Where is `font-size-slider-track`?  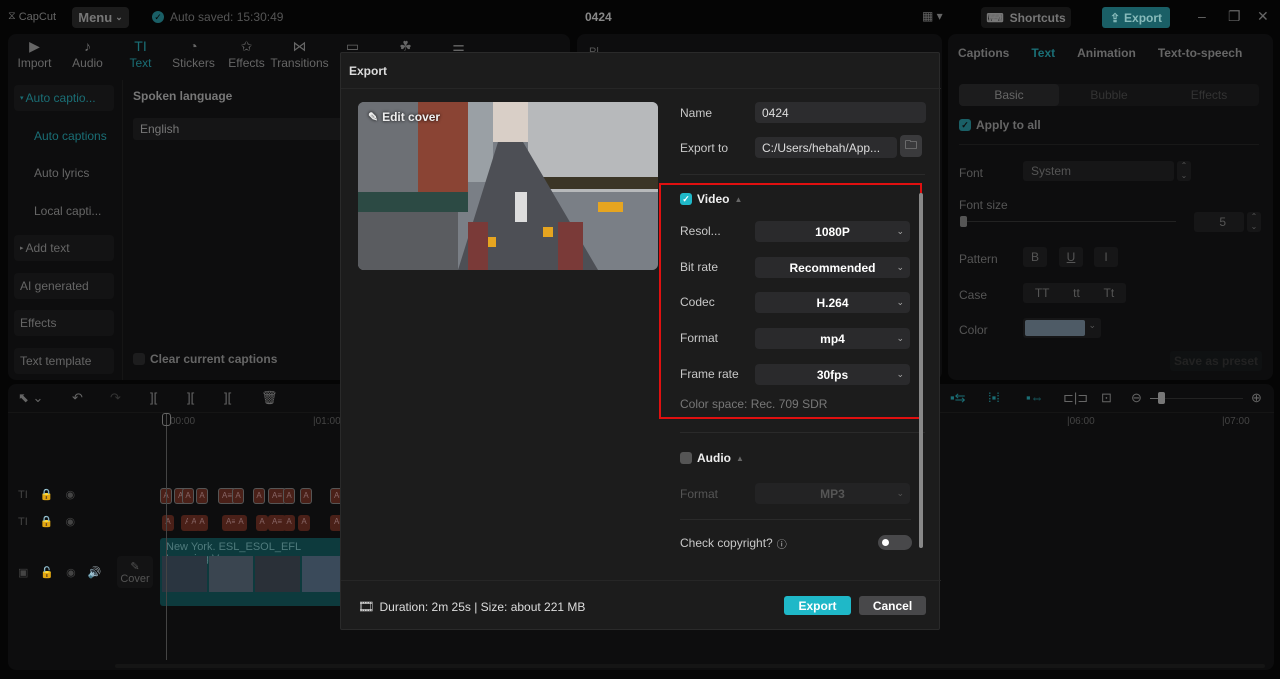
font-size-slider-track is located at coordinates (1069, 221).